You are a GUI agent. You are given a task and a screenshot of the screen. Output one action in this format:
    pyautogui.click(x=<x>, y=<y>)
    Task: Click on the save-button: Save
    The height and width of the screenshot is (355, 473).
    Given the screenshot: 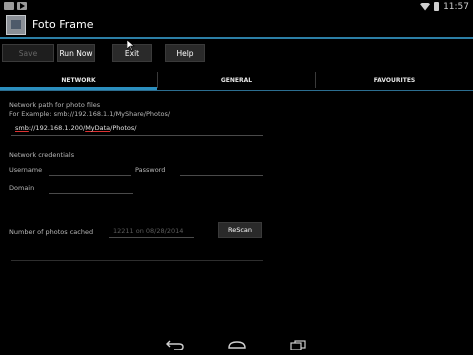 What is the action you would take?
    pyautogui.click(x=28, y=53)
    